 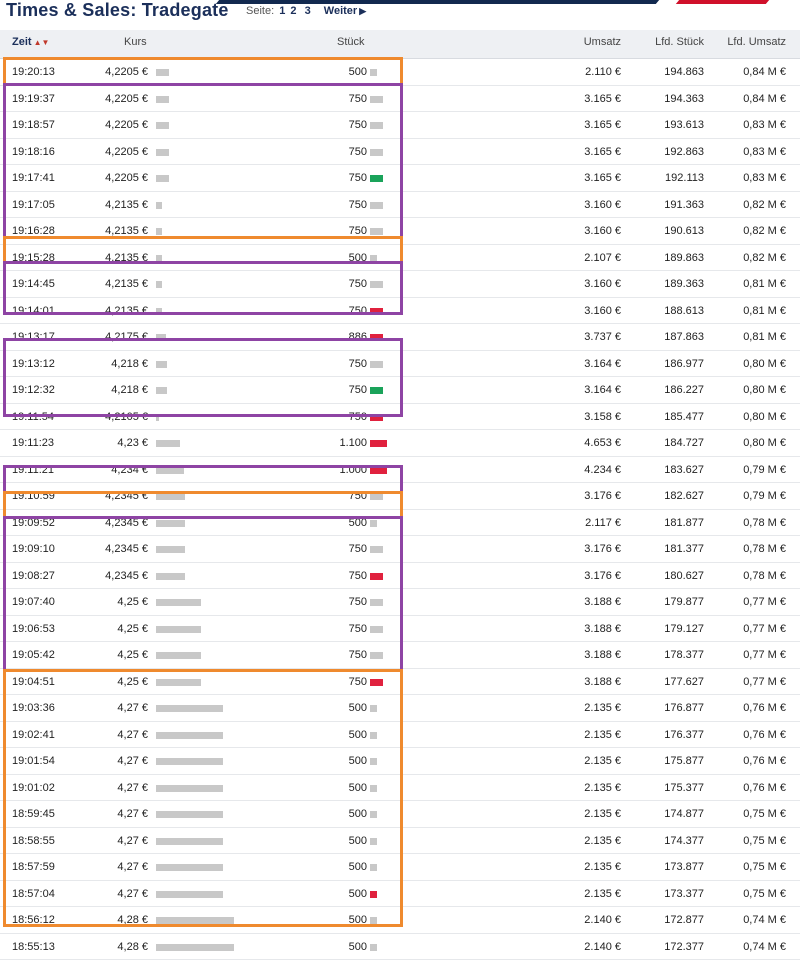 What do you see at coordinates (684, 655) in the screenshot?
I see `cell-lfd-stueck: 178.377` at bounding box center [684, 655].